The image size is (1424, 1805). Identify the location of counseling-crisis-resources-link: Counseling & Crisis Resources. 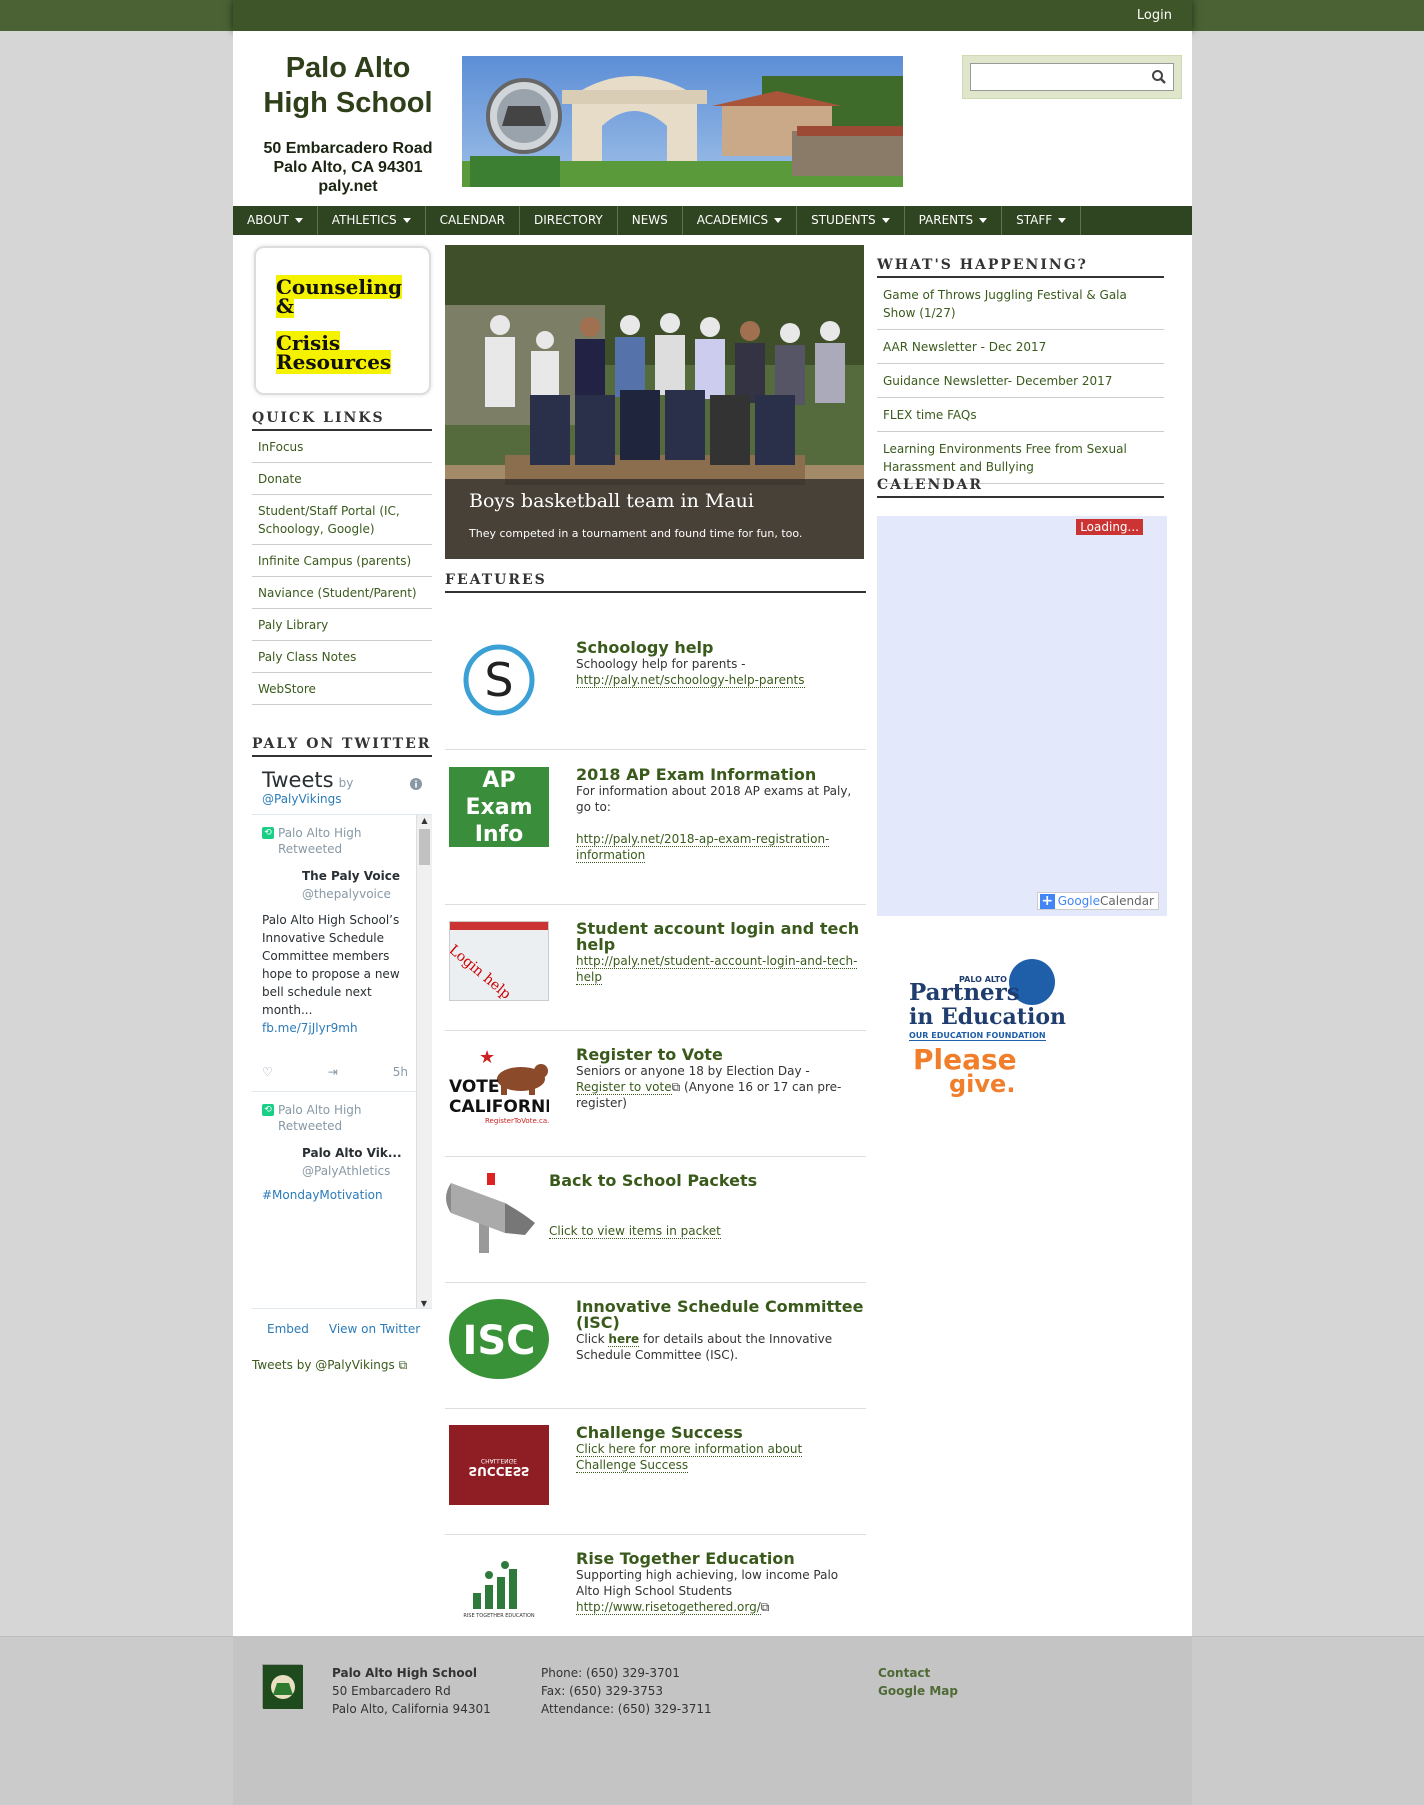
(342, 320).